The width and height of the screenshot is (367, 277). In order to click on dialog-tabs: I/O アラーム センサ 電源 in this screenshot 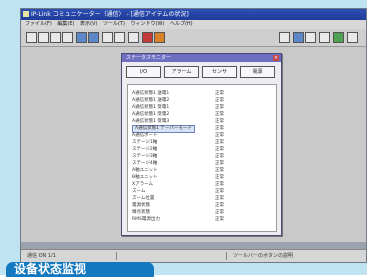, I will do `click(202, 72)`.